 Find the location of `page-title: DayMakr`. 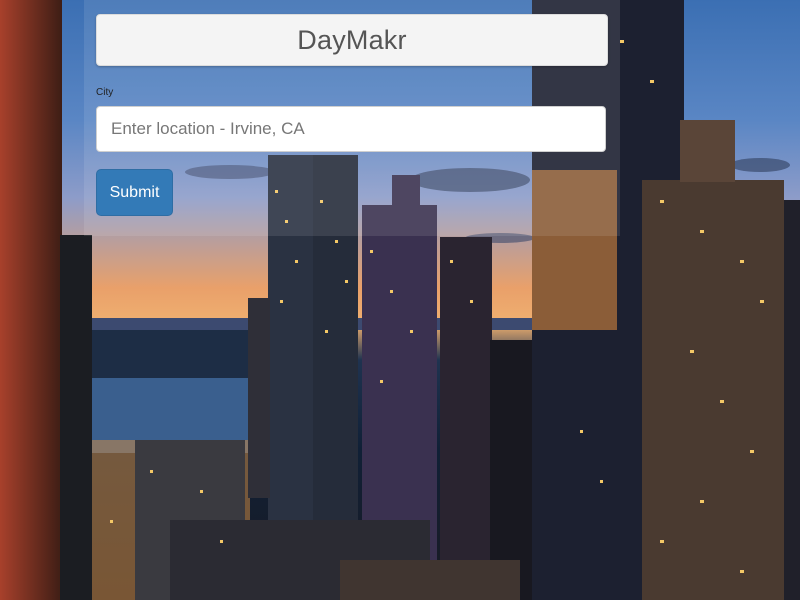

page-title: DayMakr is located at coordinates (352, 39).